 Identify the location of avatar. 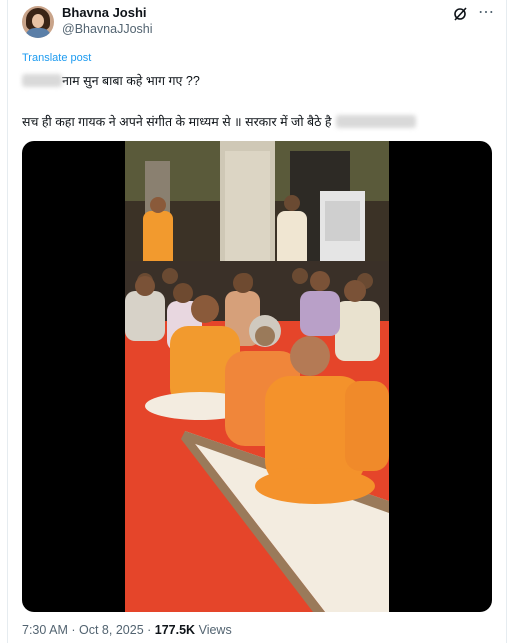
(38, 22).